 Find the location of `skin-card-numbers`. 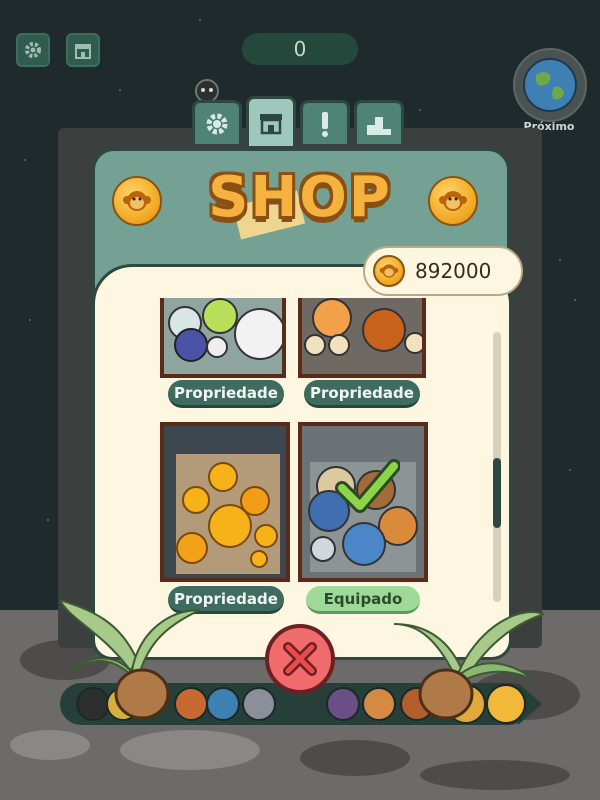

skin-card-numbers is located at coordinates (362, 338).